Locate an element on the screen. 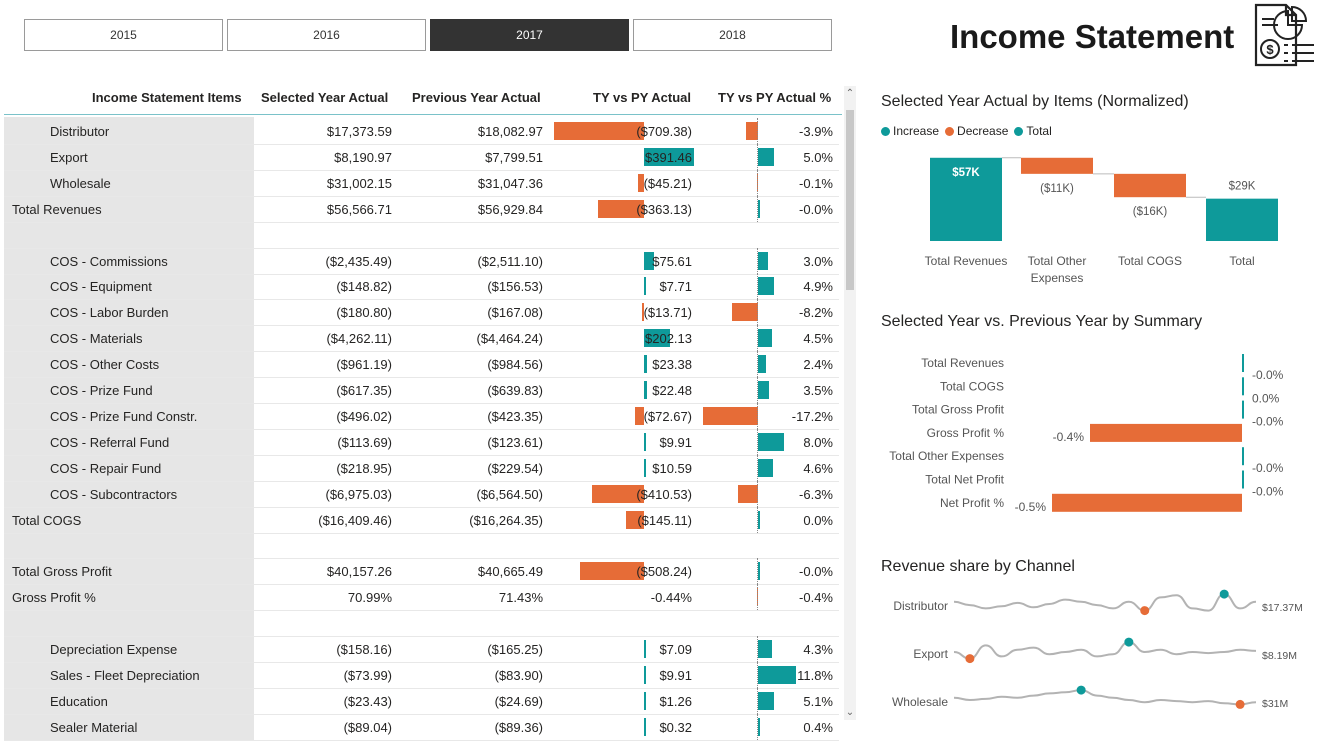 This screenshot has height=741, width=1322. legend-increase: Increase is located at coordinates (910, 131).